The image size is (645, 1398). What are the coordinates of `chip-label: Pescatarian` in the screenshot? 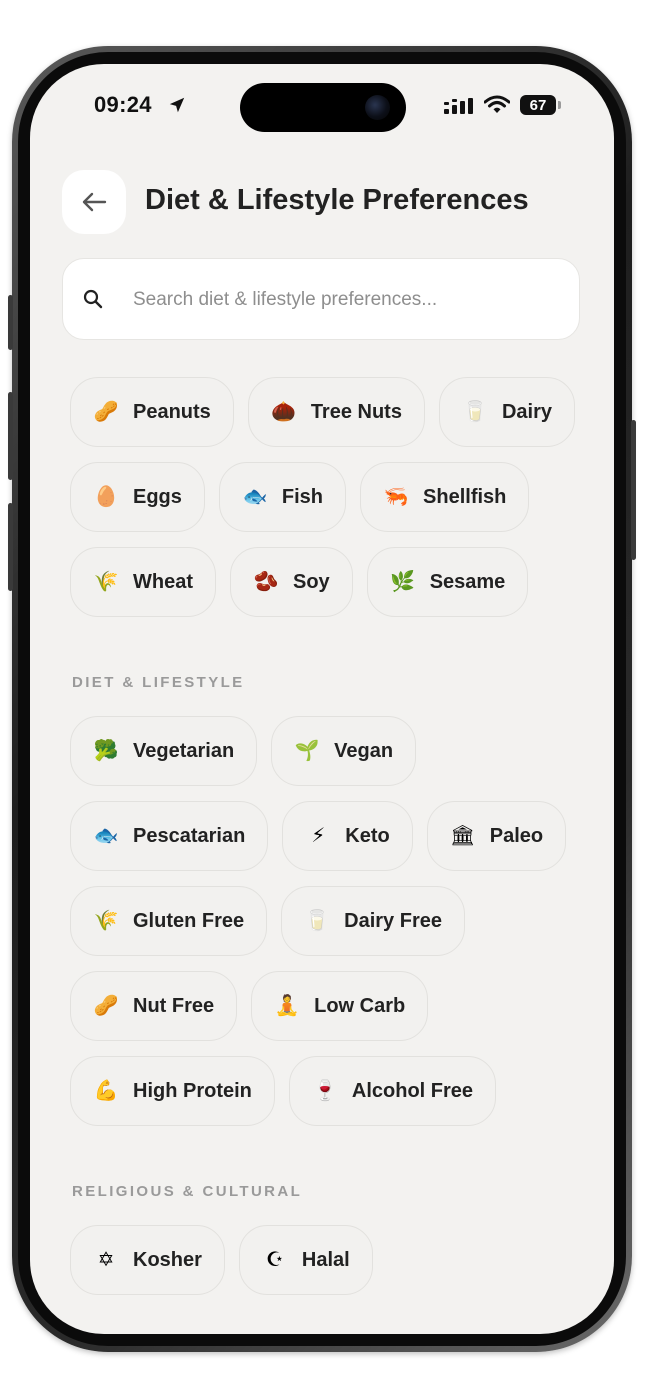 It's located at (189, 835).